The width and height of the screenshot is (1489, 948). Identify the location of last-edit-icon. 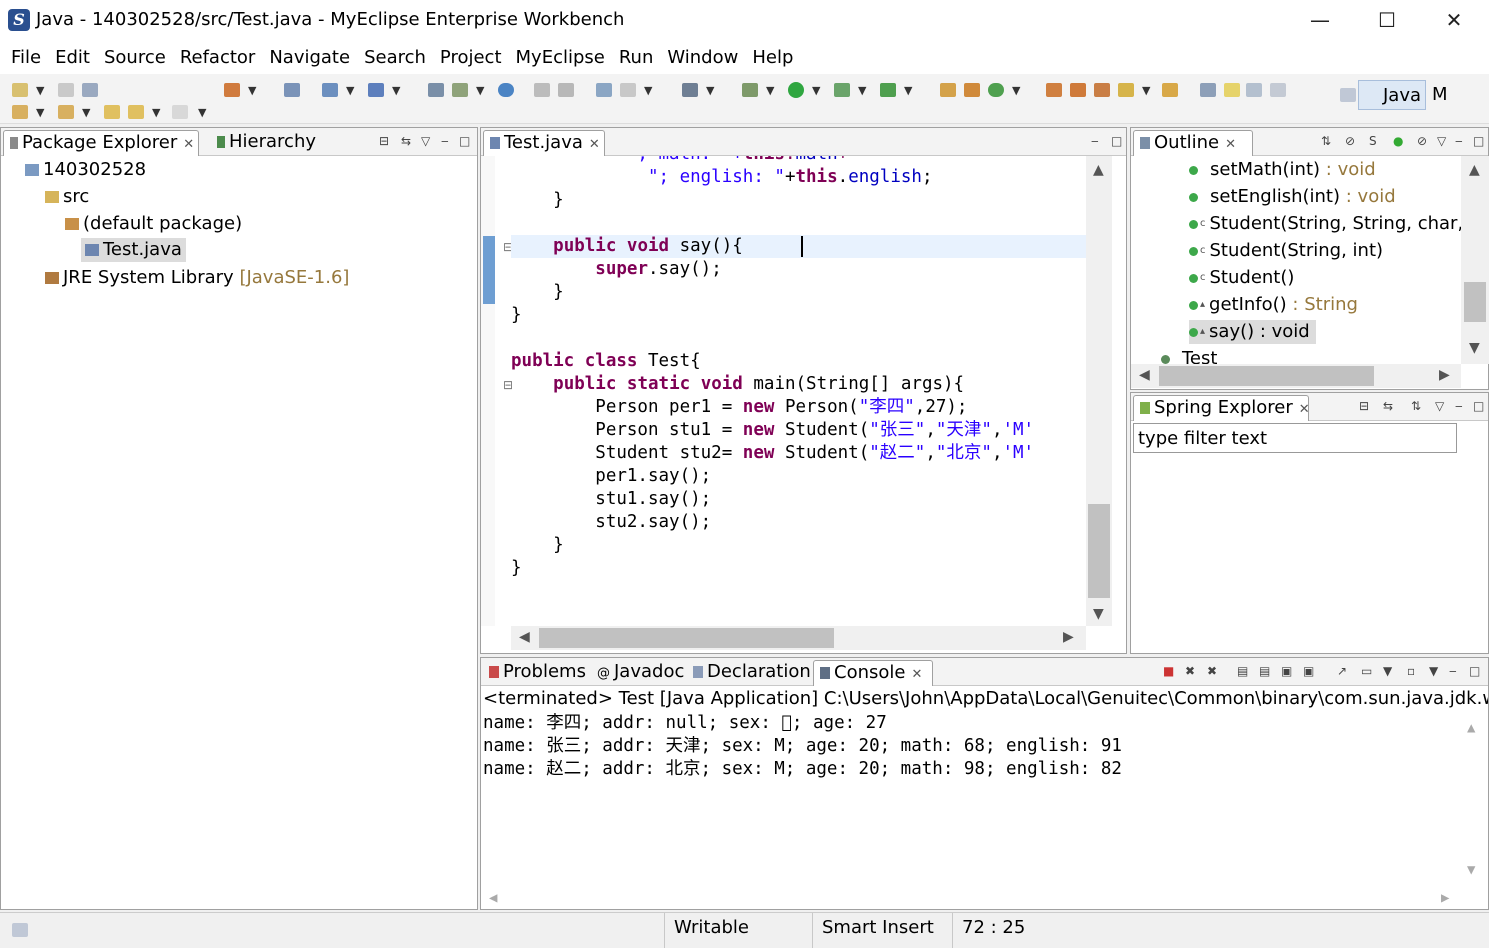
(112, 112).